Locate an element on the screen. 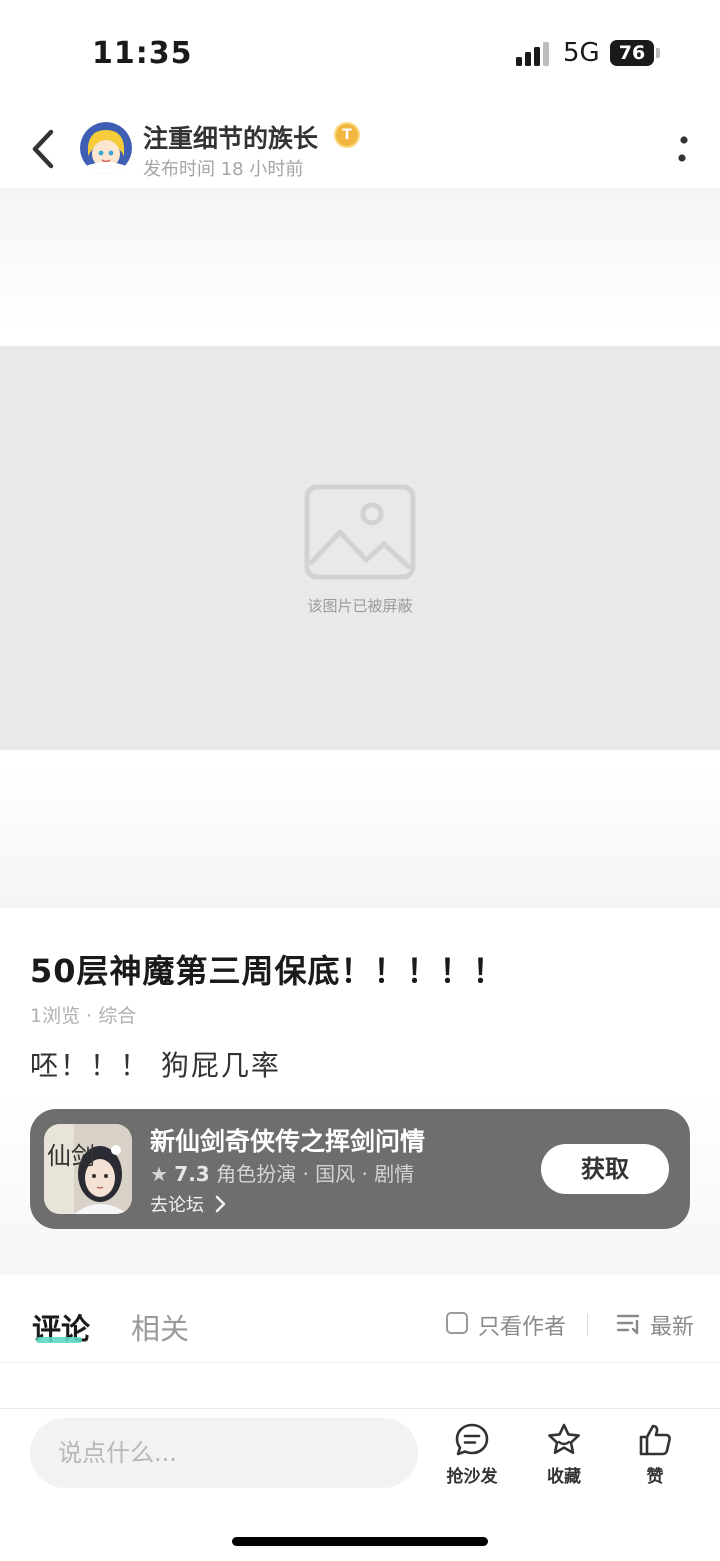  author-name: 注重细节的族长 is located at coordinates (230, 137).